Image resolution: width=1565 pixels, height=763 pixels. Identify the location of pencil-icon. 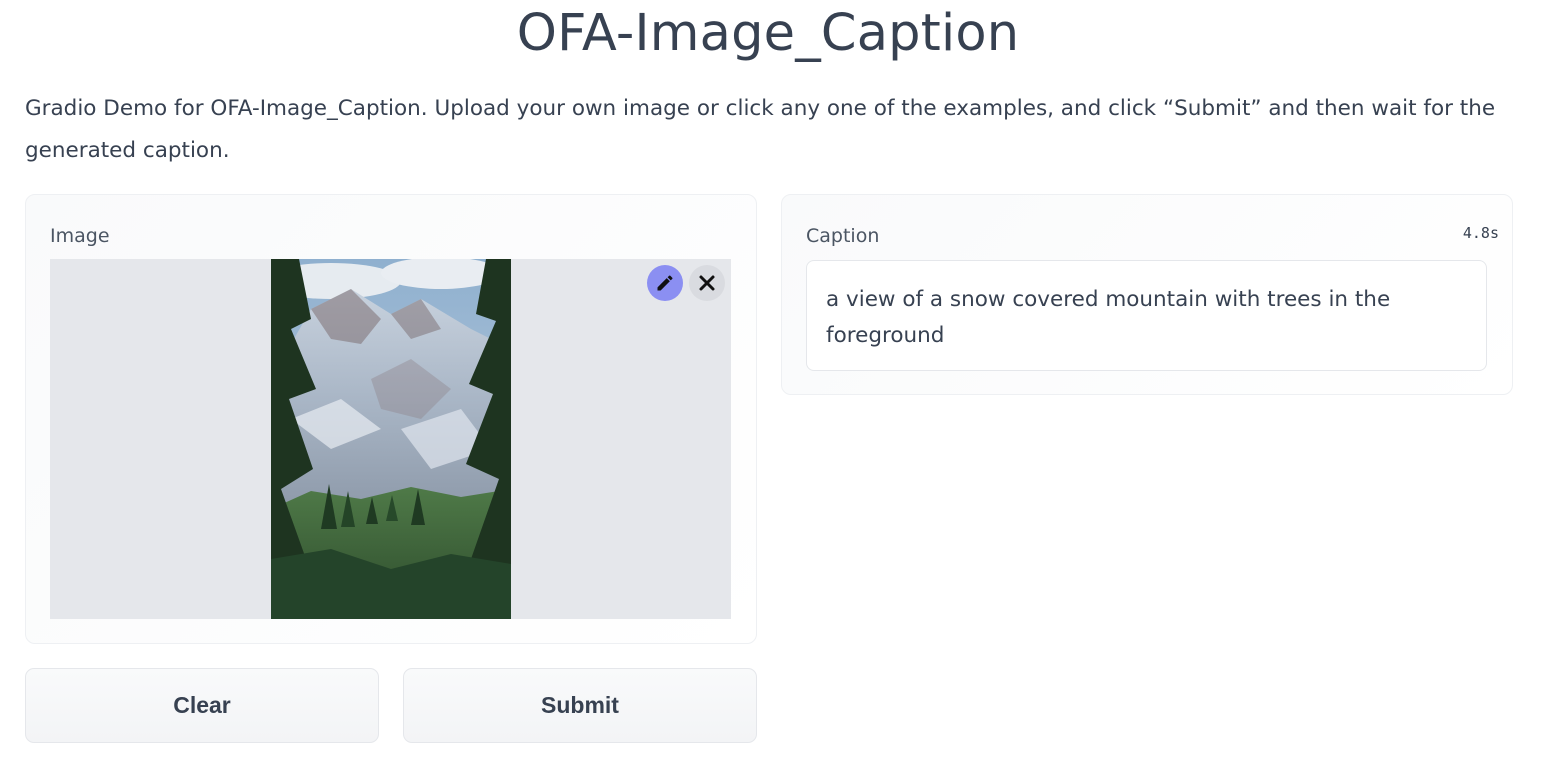
(665, 283).